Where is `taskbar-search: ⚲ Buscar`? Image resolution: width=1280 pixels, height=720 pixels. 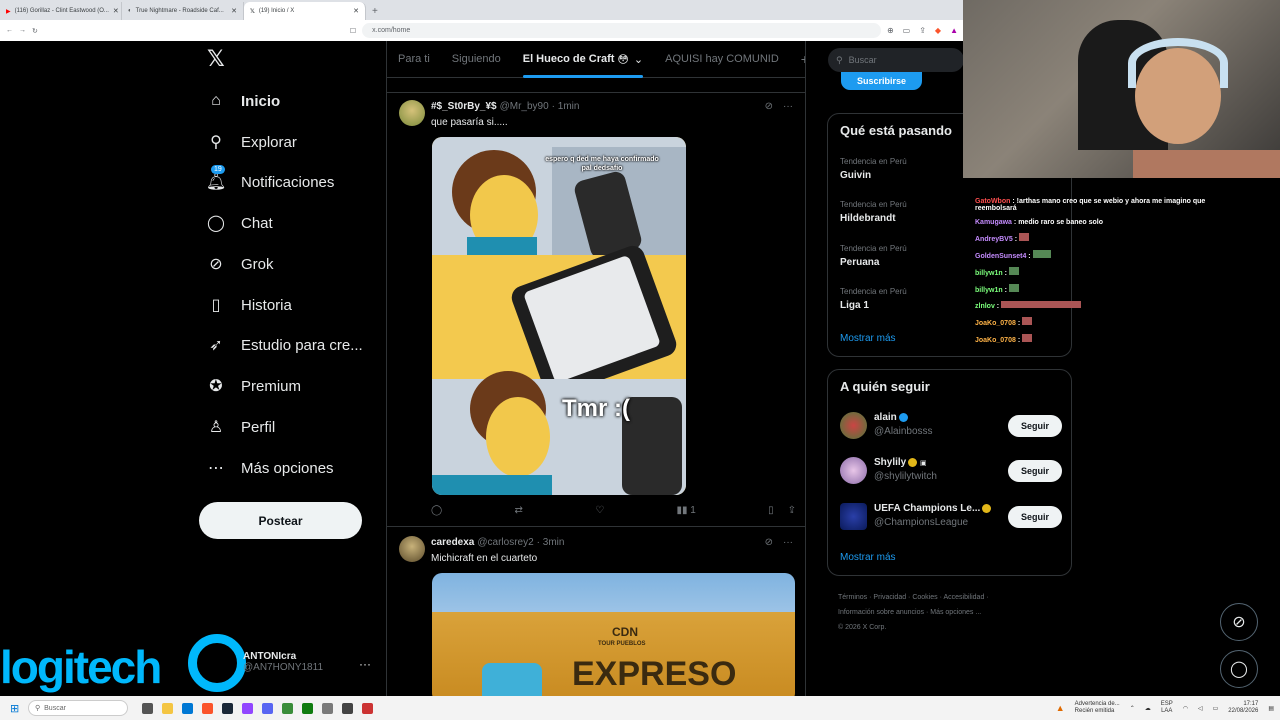
taskbar-search: ⚲ Buscar is located at coordinates (78, 708).